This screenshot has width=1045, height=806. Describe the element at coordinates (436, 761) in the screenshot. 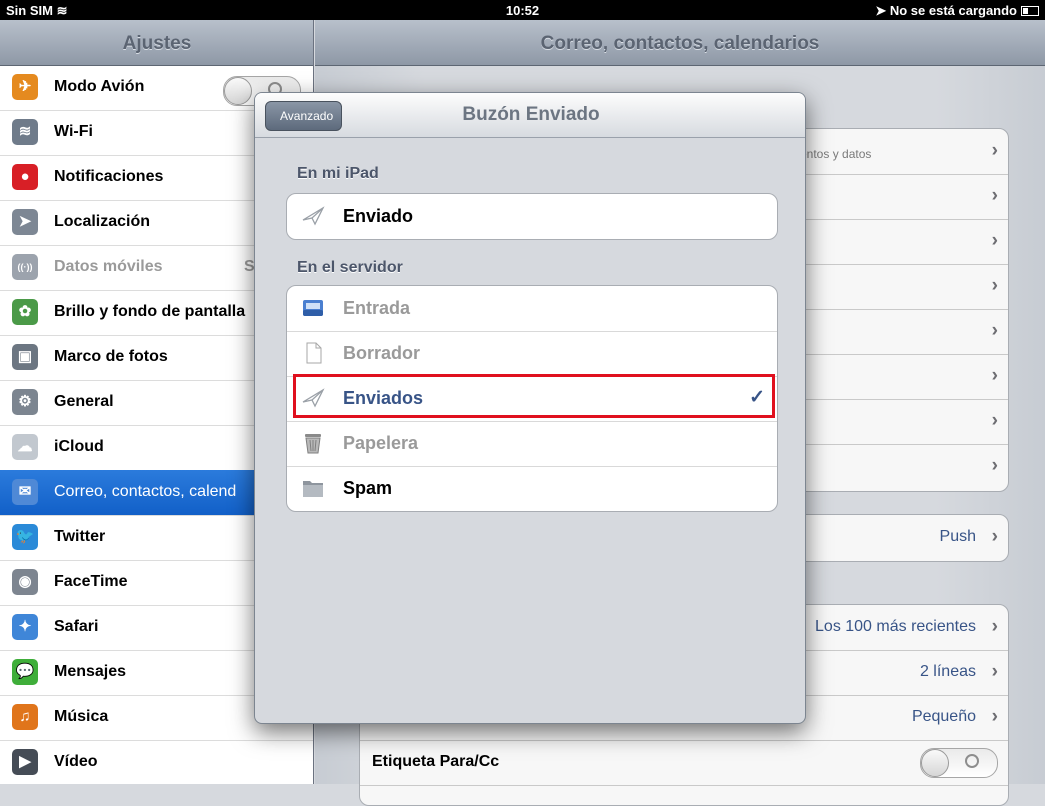

I see `to-cc-label: Etiqueta Para/Cc` at that location.